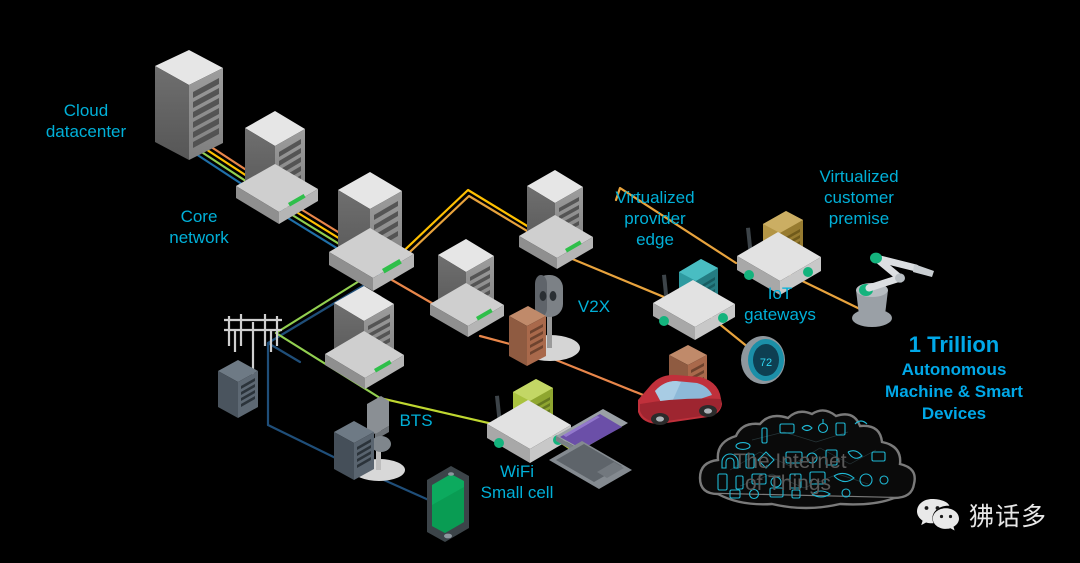 This screenshot has width=1080, height=563. I want to click on watermark: 狒话多, so click(981, 515).